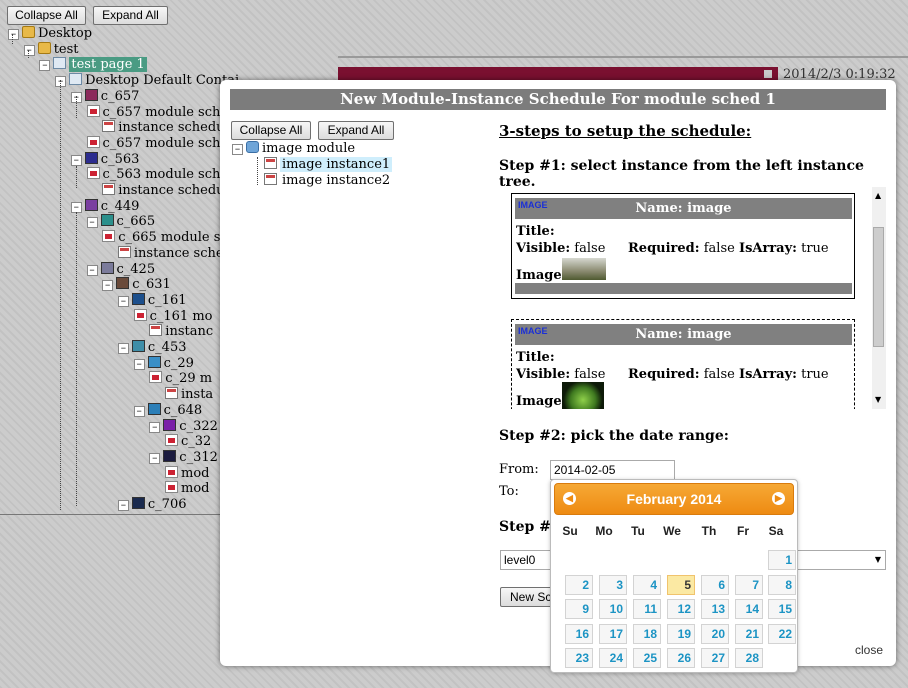 Image resolution: width=908 pixels, height=688 pixels. What do you see at coordinates (749, 658) in the screenshot?
I see `calendar-day: 28` at bounding box center [749, 658].